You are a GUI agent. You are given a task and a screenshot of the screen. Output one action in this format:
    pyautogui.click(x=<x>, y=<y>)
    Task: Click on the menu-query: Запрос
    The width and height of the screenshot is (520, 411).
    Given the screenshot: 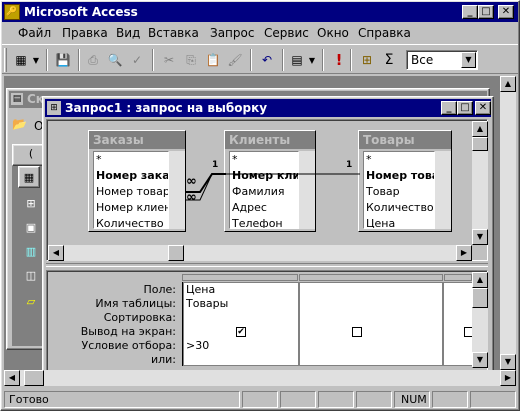 What is the action you would take?
    pyautogui.click(x=232, y=33)
    